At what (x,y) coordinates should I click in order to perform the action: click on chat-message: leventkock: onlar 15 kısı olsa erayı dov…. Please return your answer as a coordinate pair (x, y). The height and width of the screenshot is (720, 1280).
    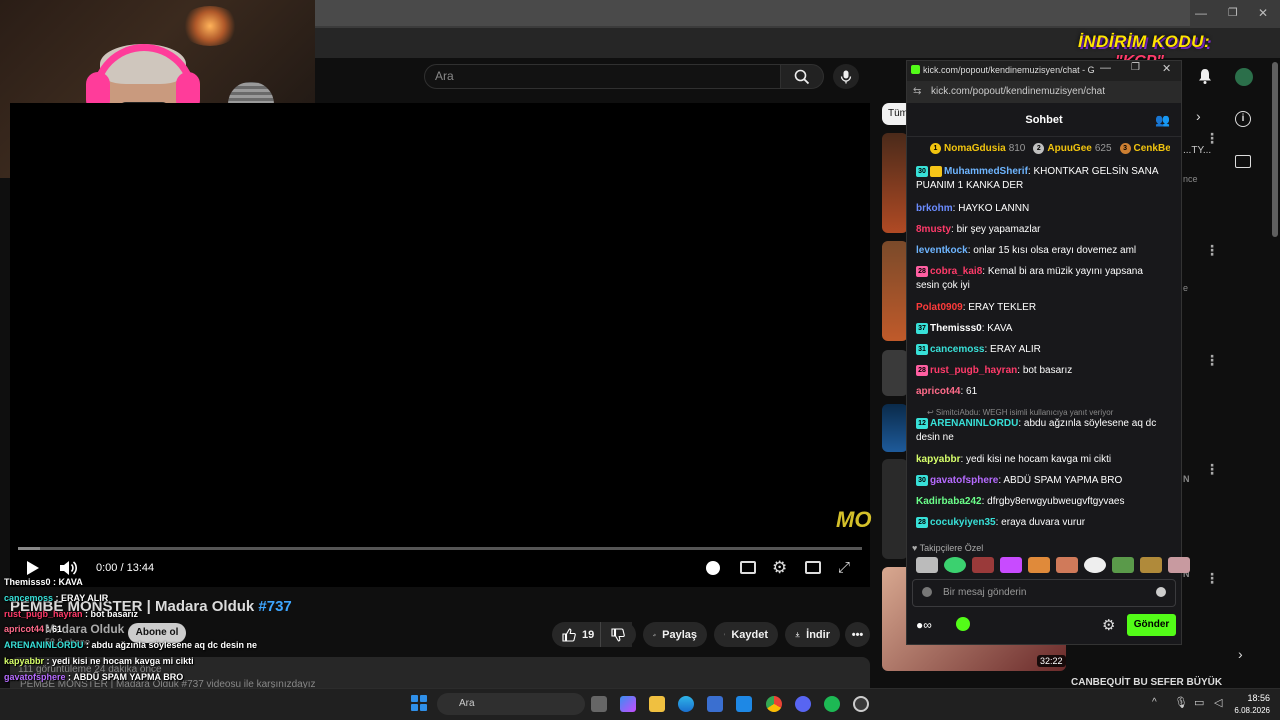
    Looking at the image, I should click on (1042, 251).